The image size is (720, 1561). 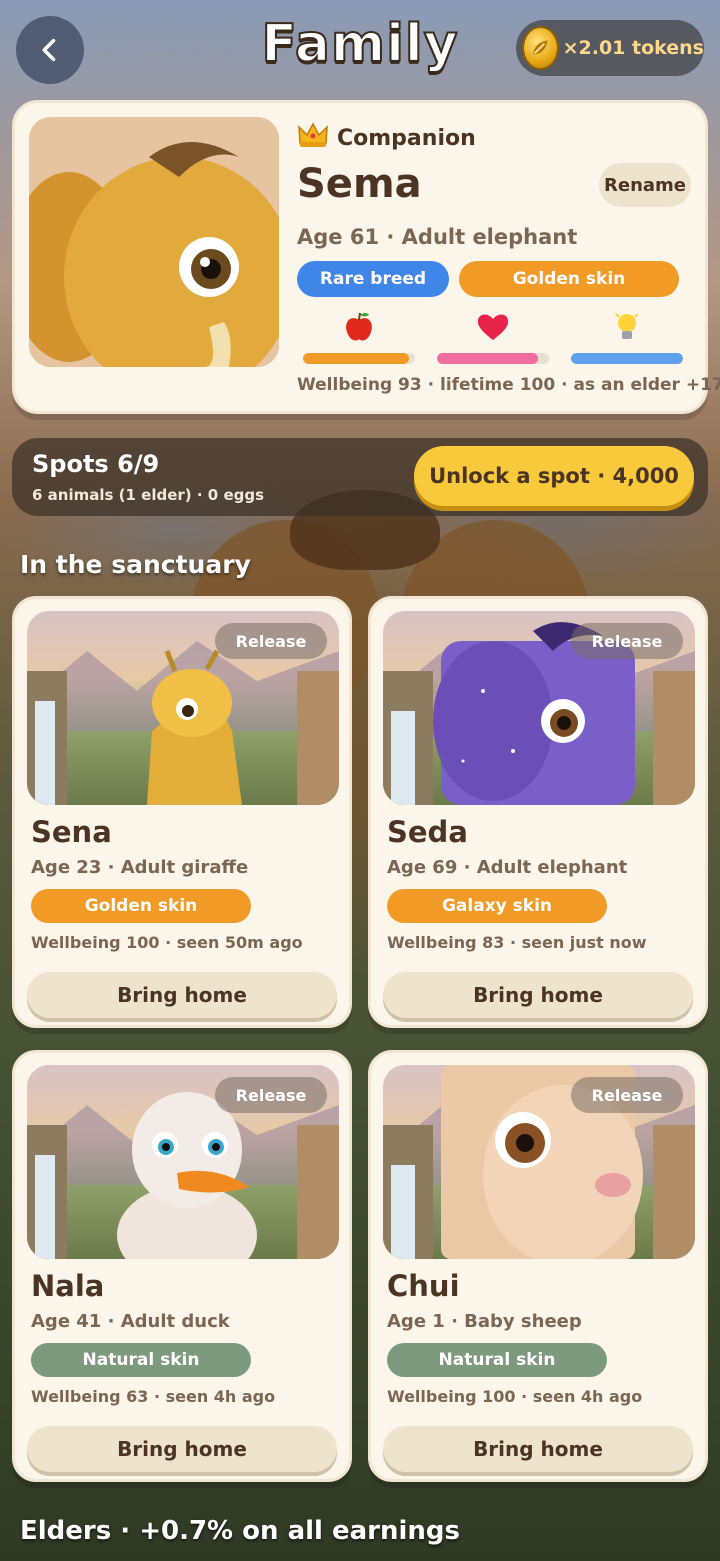 I want to click on love-bar-fill, so click(x=487, y=358).